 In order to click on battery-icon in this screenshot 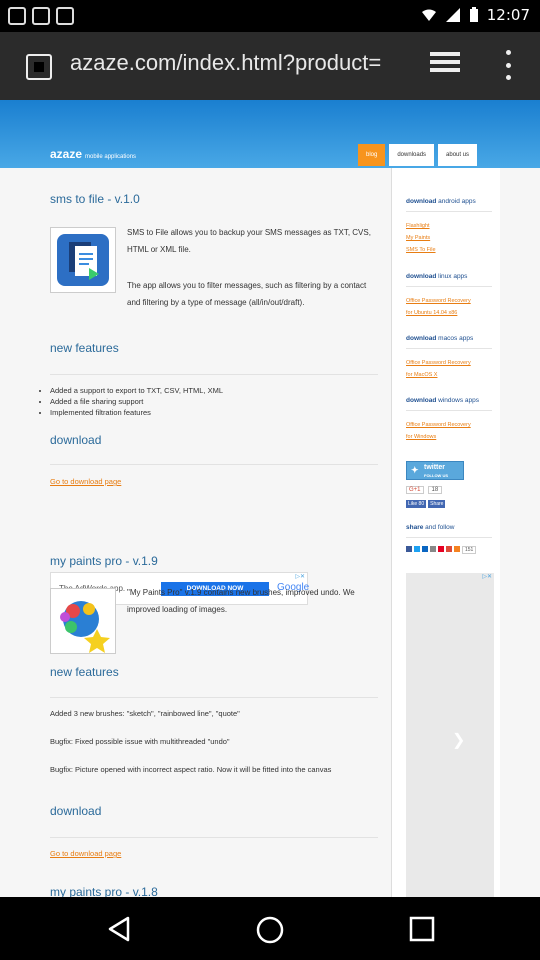, I will do `click(473, 14)`.